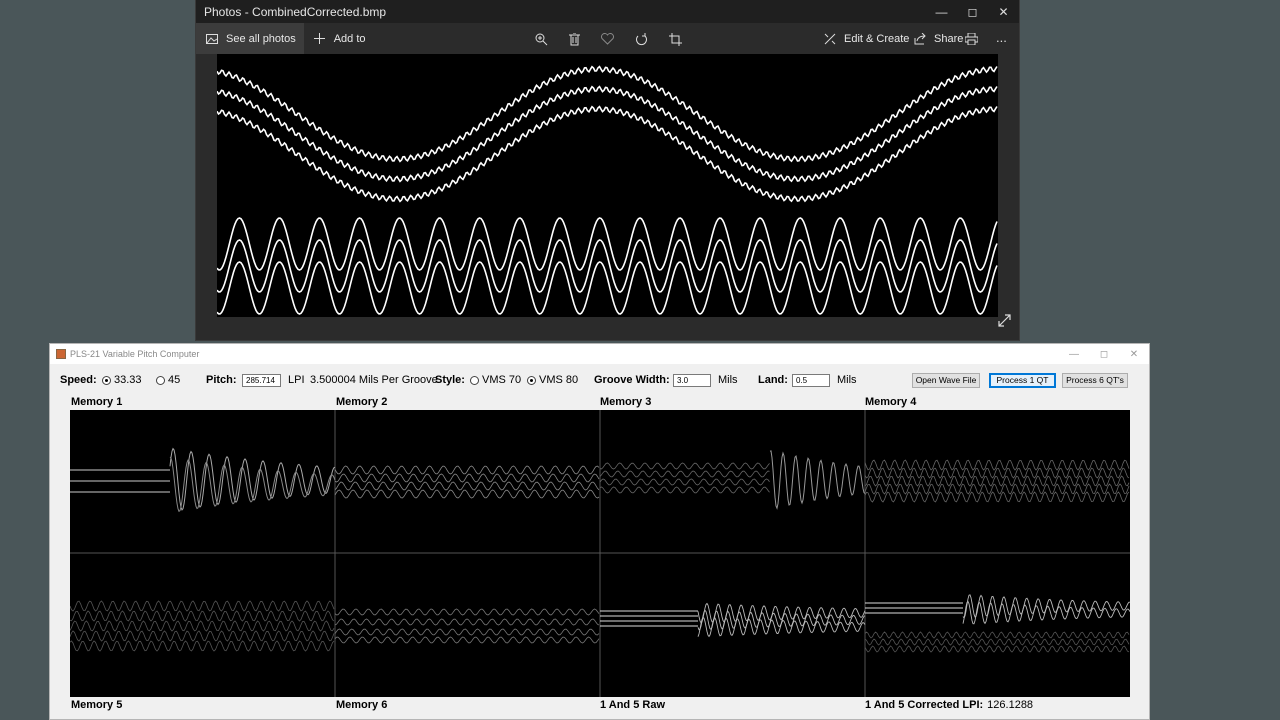  I want to click on add-to-button: Add to, so click(339, 38).